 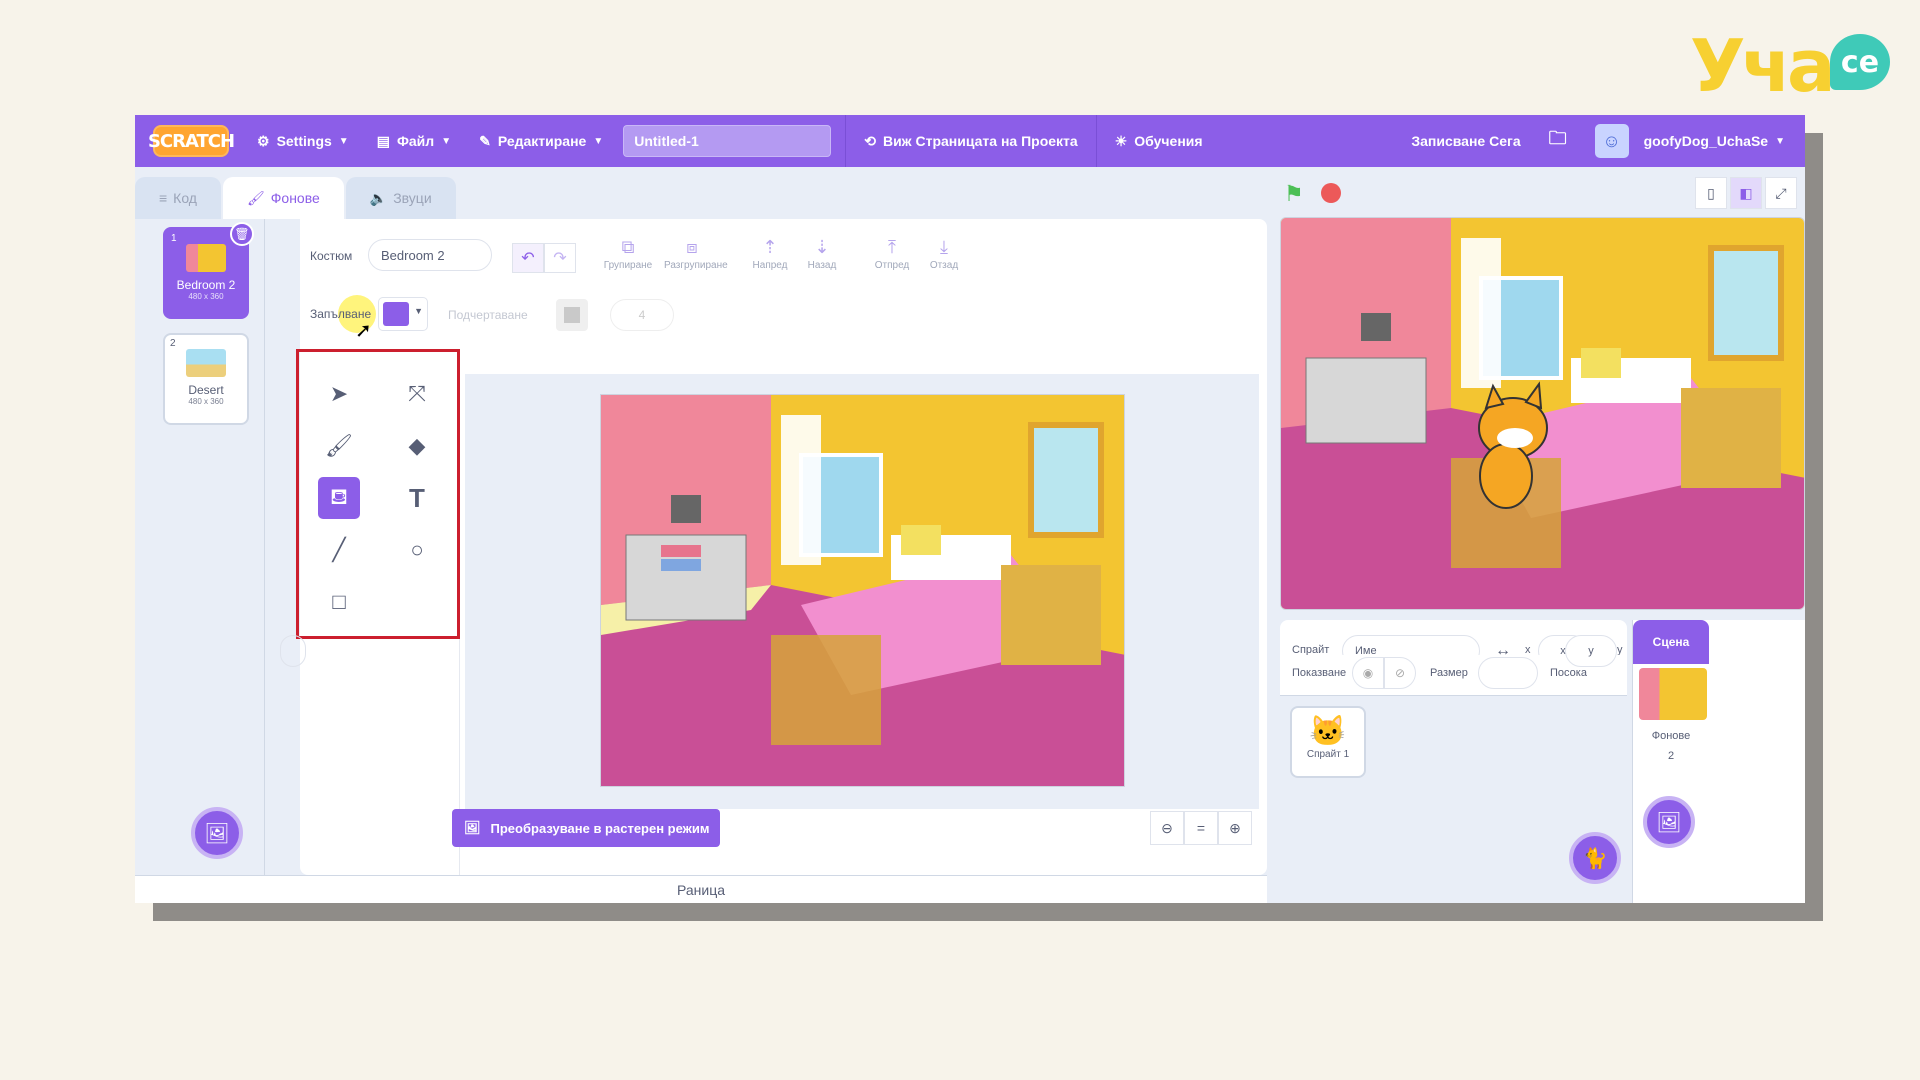 I want to click on mouse-cursor-icon: ➚, so click(x=363, y=331).